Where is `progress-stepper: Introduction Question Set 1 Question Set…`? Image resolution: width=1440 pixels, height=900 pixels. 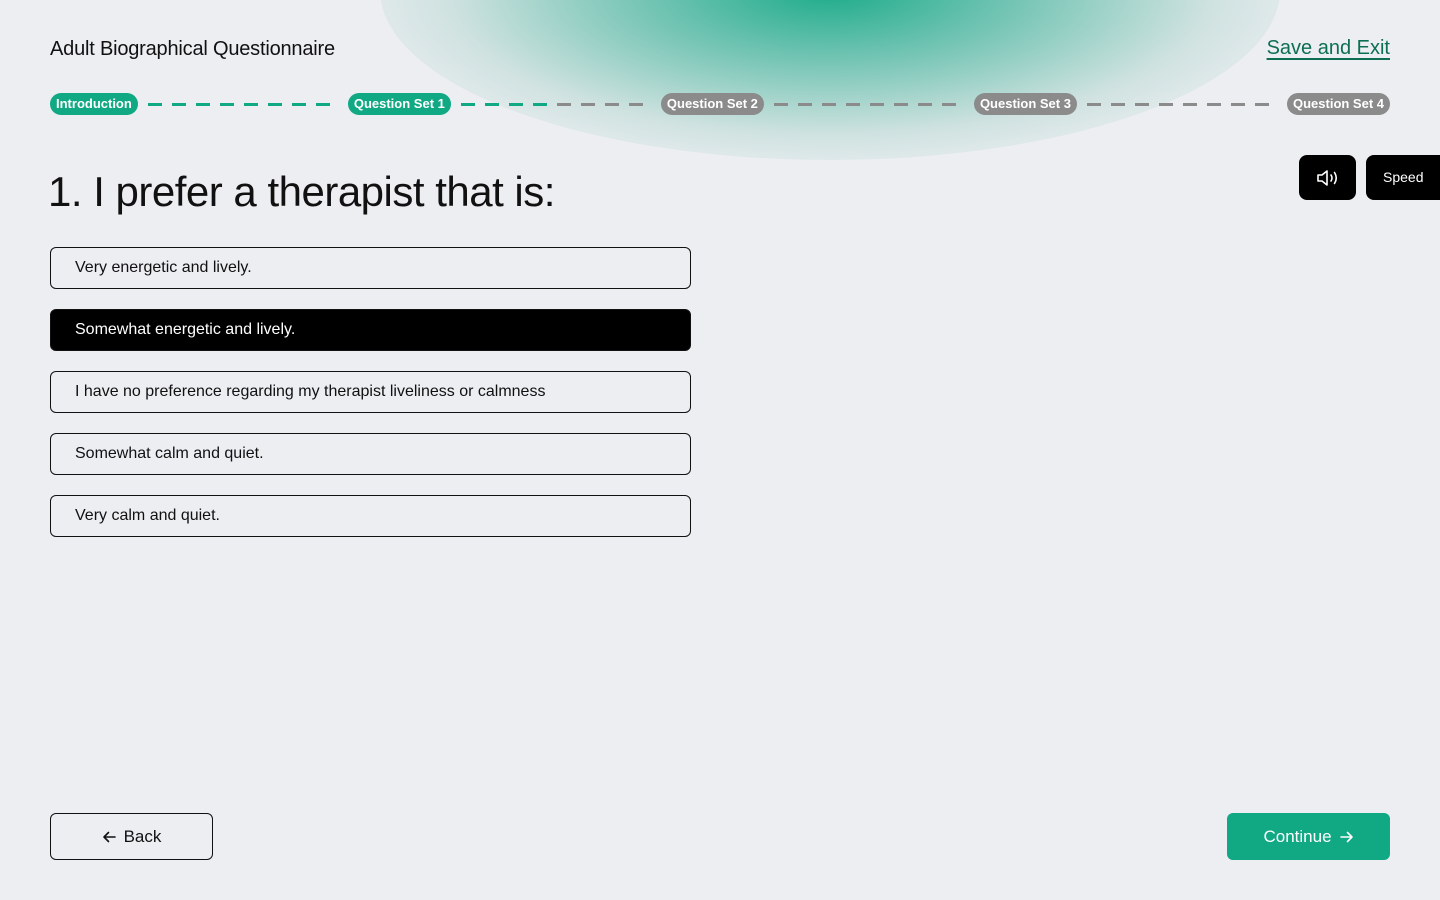 progress-stepper: Introduction Question Set 1 Question Set… is located at coordinates (720, 104).